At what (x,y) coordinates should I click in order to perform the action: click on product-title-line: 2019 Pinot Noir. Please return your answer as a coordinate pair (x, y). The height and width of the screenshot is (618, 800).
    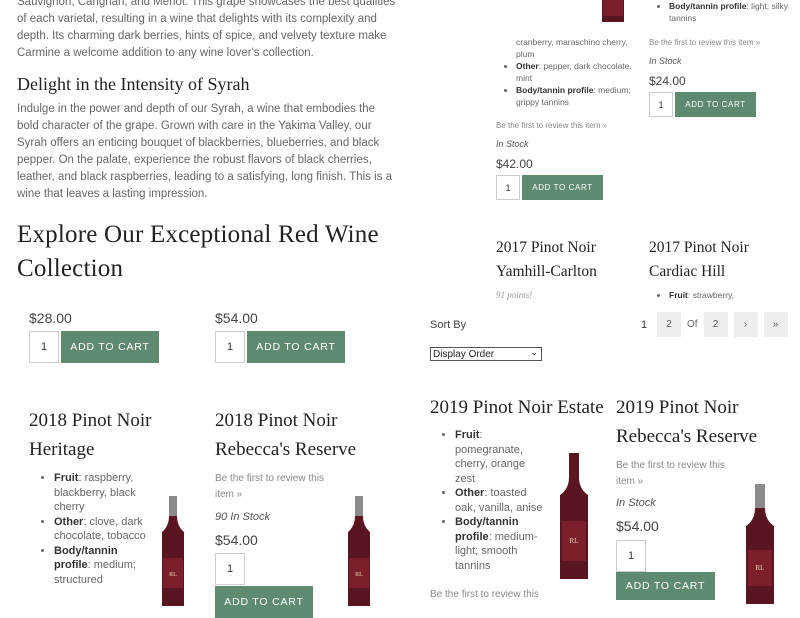
    Looking at the image, I should click on (677, 407).